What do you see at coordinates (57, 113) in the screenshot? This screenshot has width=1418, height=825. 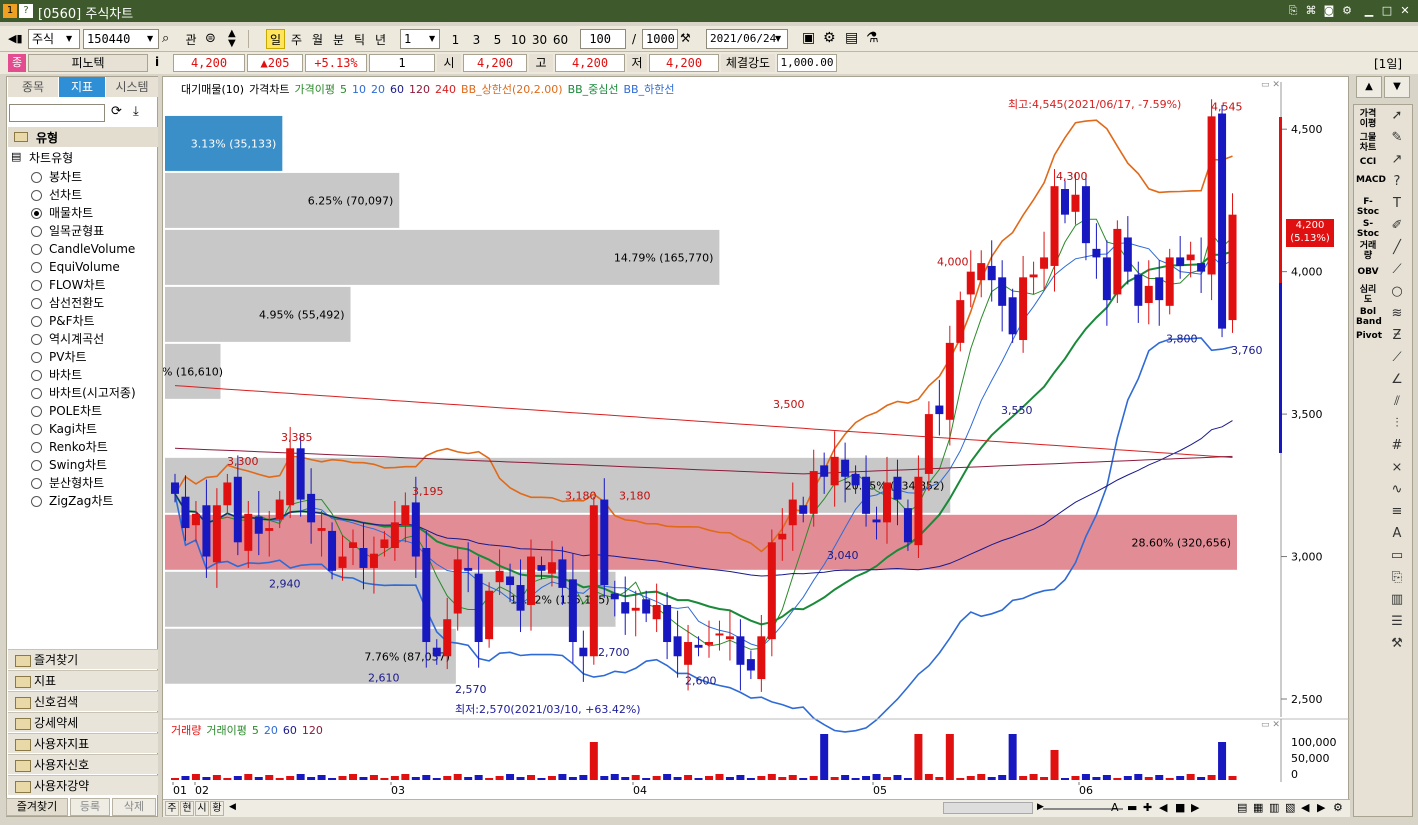 I see `search-input` at bounding box center [57, 113].